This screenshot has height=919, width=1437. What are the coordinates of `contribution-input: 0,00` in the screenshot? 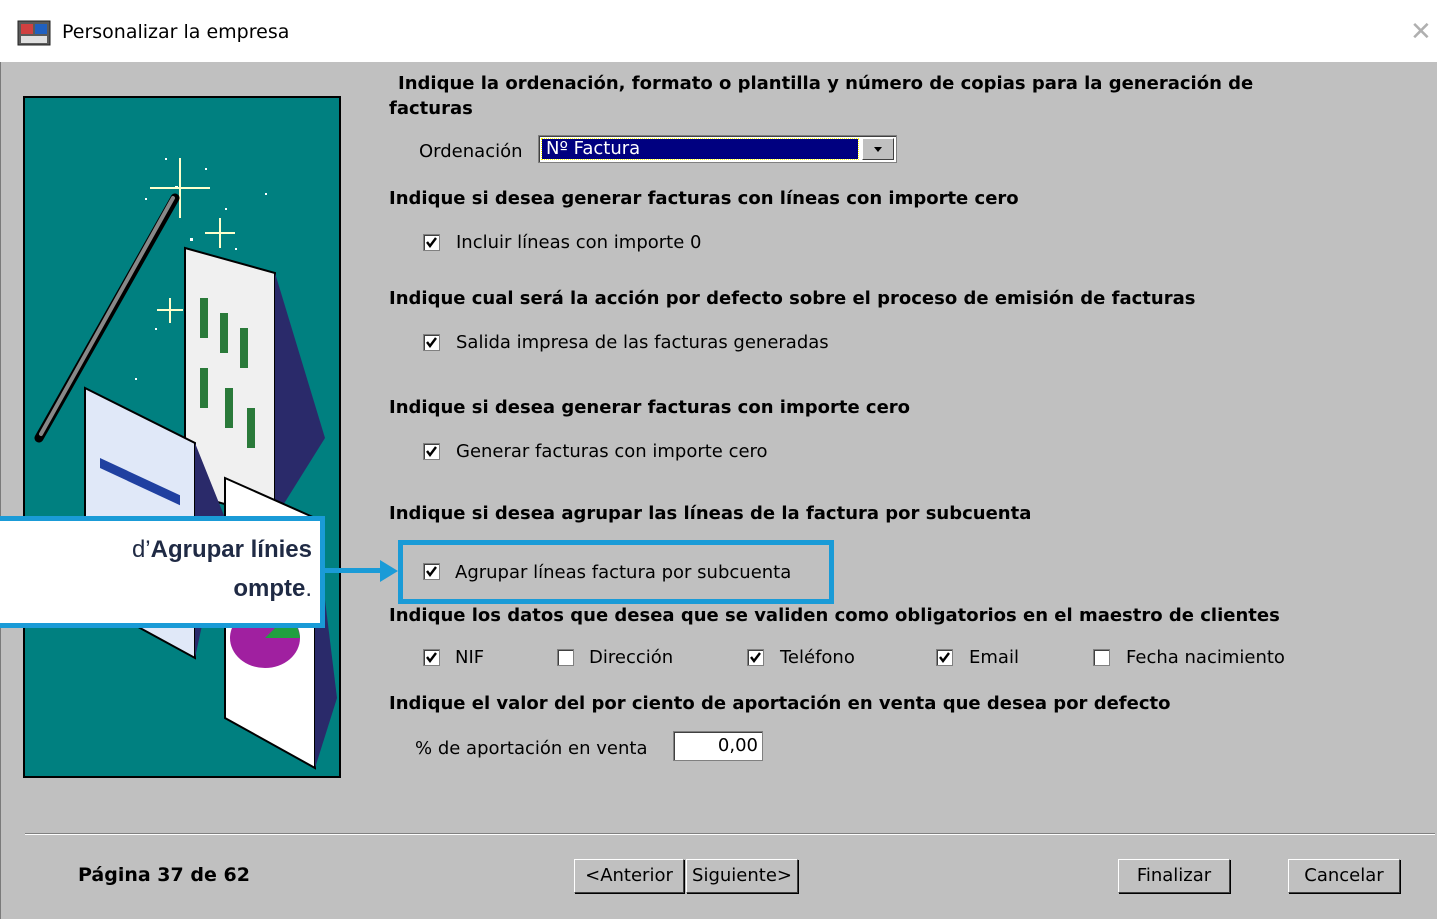 It's located at (718, 746).